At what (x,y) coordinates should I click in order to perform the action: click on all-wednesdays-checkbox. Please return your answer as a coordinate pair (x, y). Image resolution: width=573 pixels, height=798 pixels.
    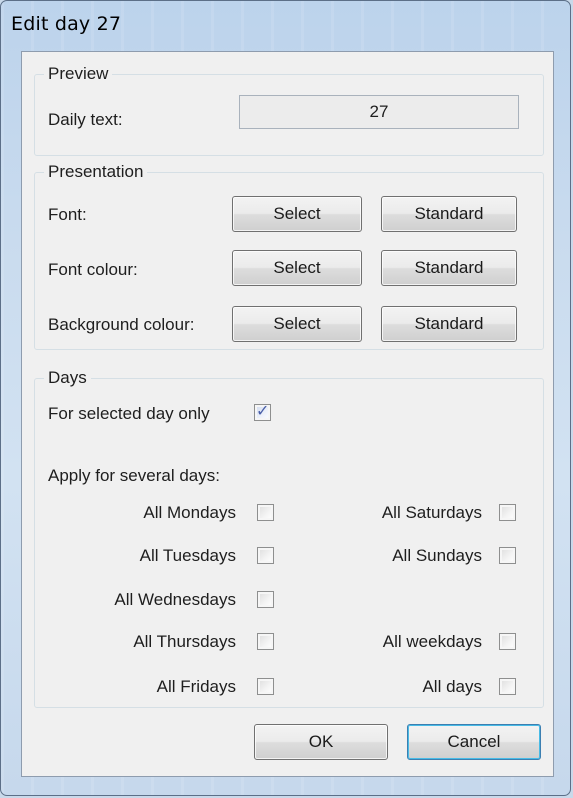
    Looking at the image, I should click on (265, 599).